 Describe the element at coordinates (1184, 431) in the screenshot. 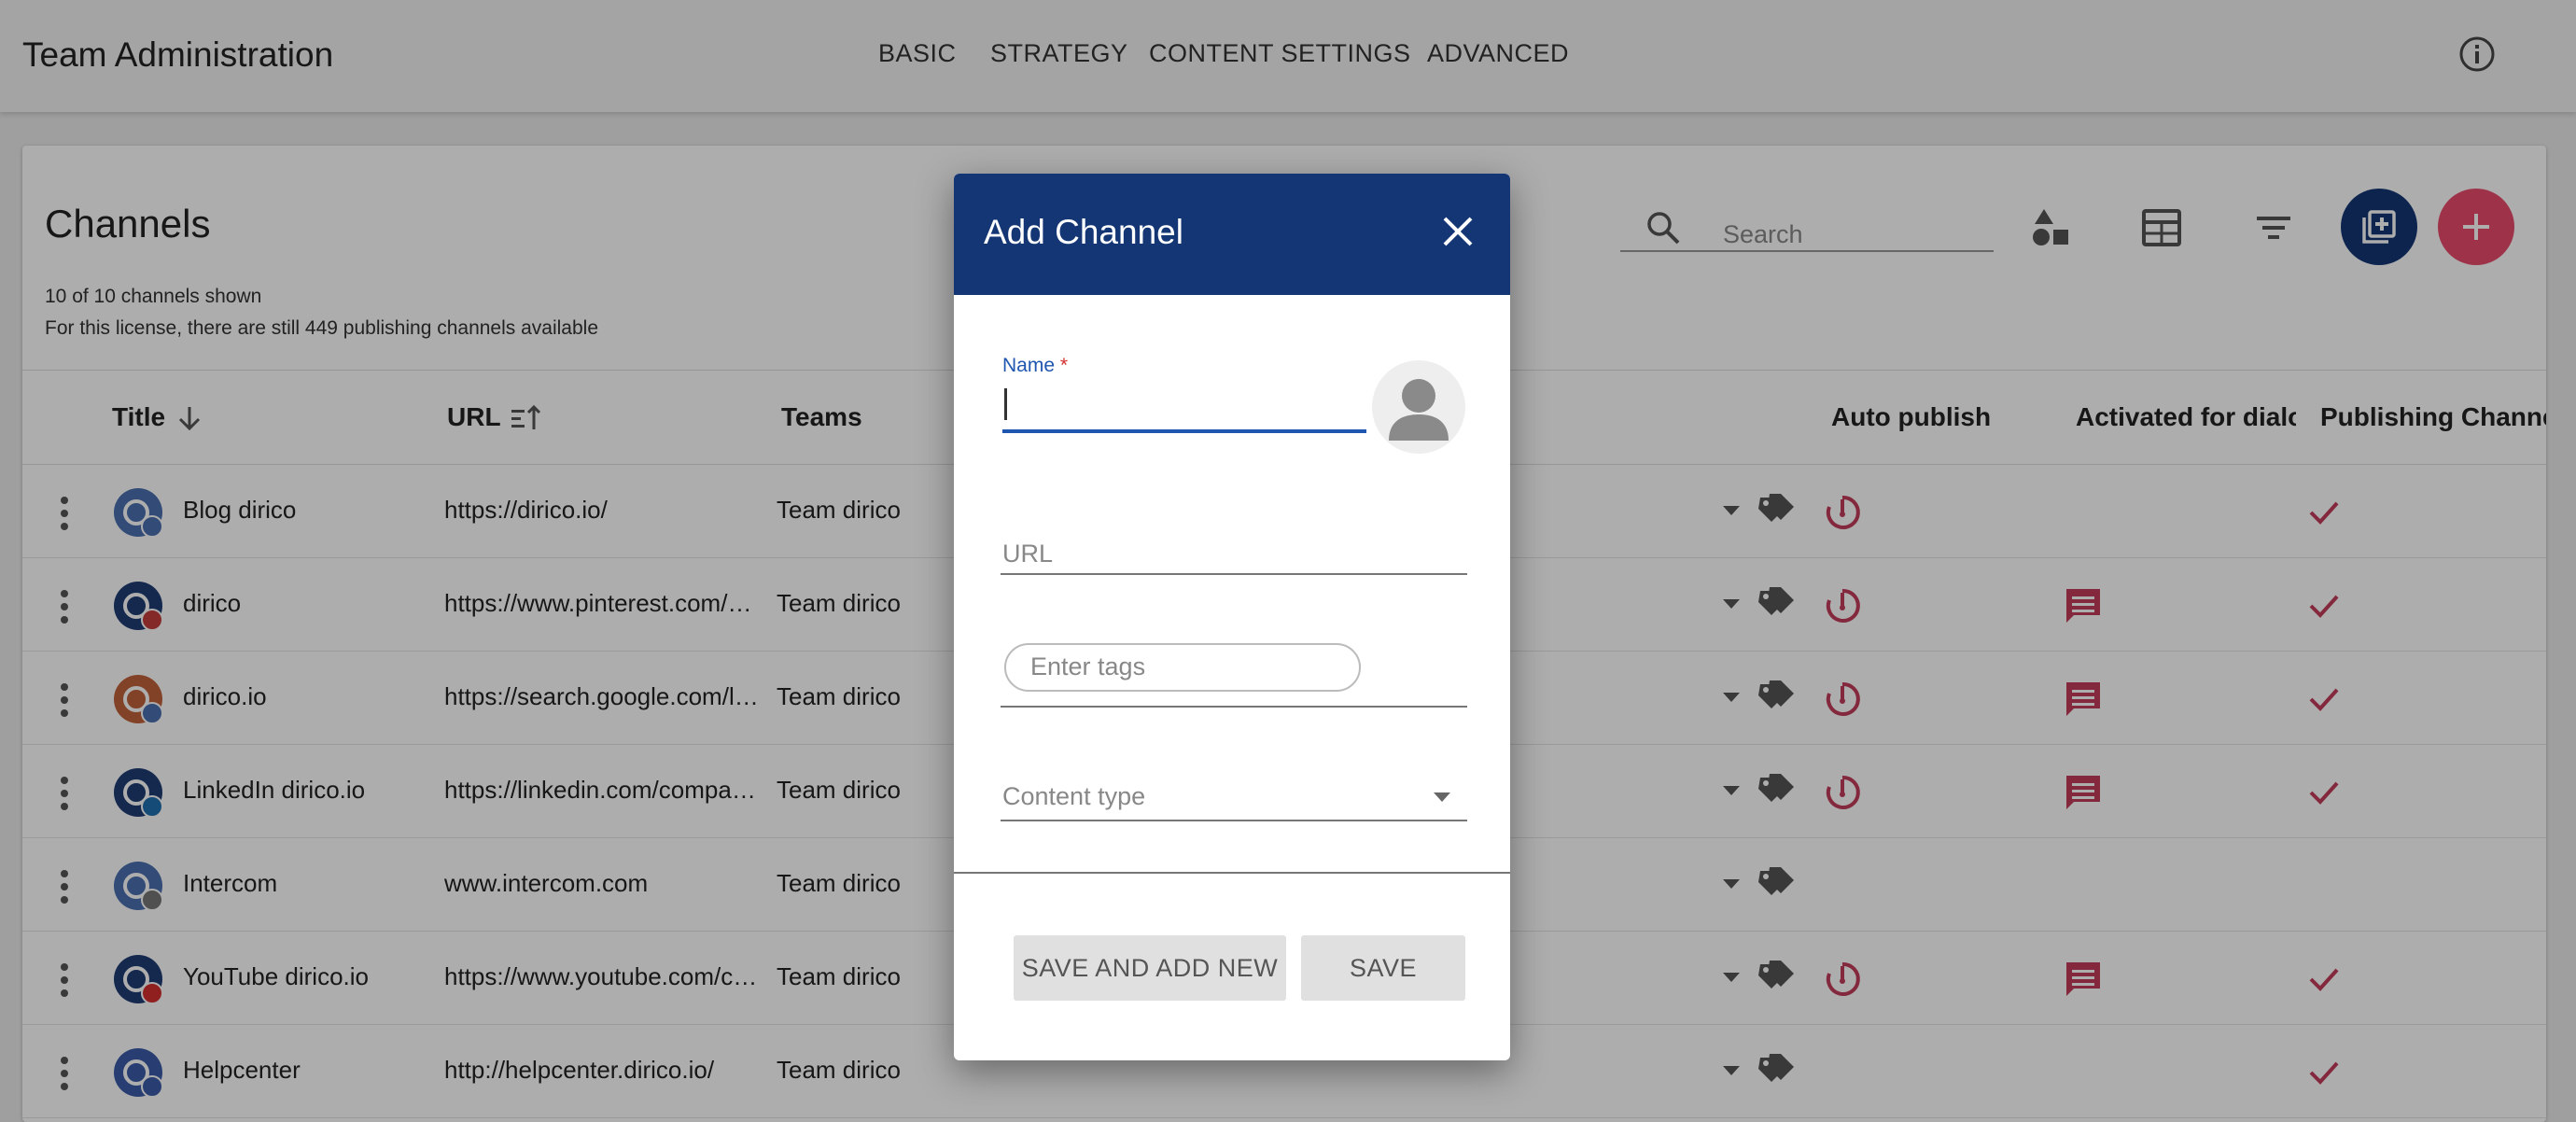

I see `name-input` at that location.